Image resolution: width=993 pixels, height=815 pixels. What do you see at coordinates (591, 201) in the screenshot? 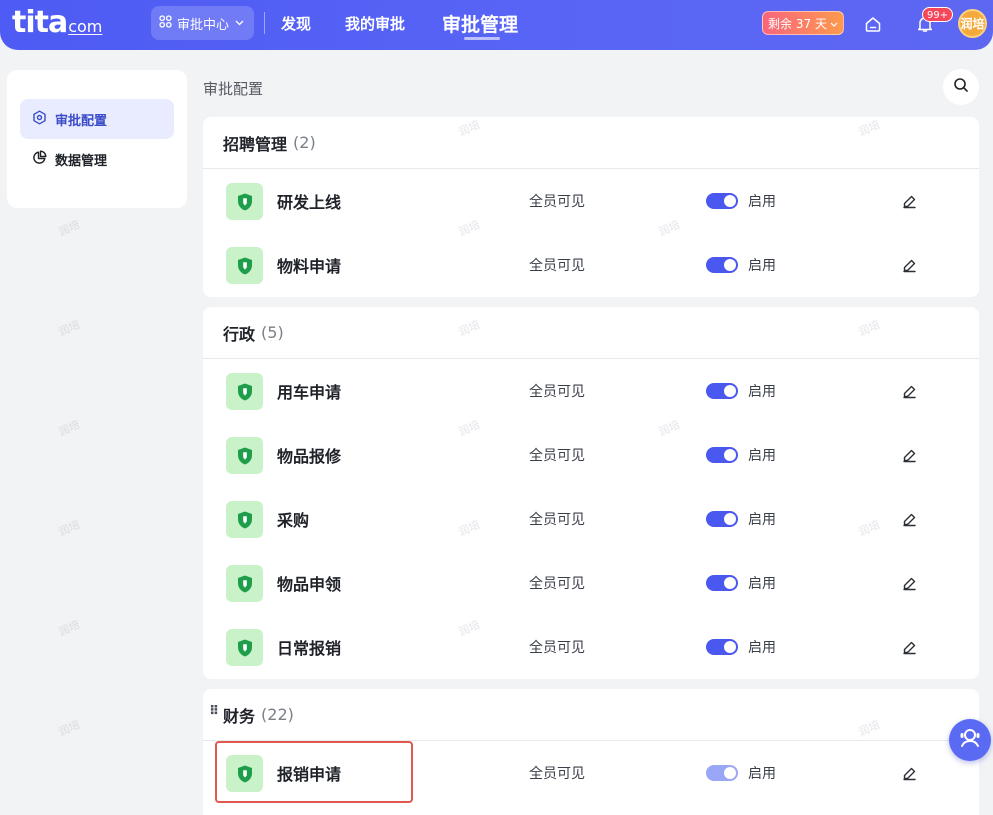
I see `list-item: 研发上线 全员可见 启用` at bounding box center [591, 201].